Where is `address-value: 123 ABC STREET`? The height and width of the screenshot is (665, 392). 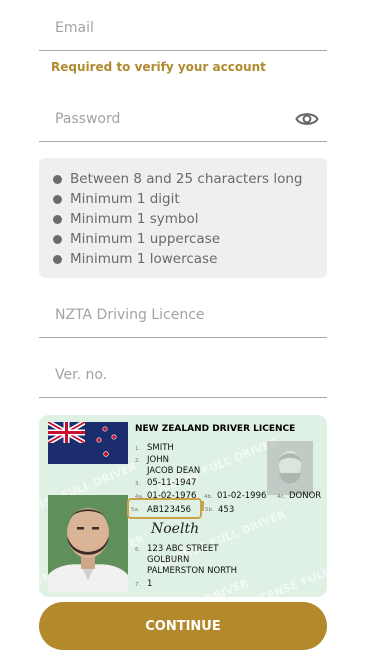
address-value: 123 ABC STREET is located at coordinates (183, 549).